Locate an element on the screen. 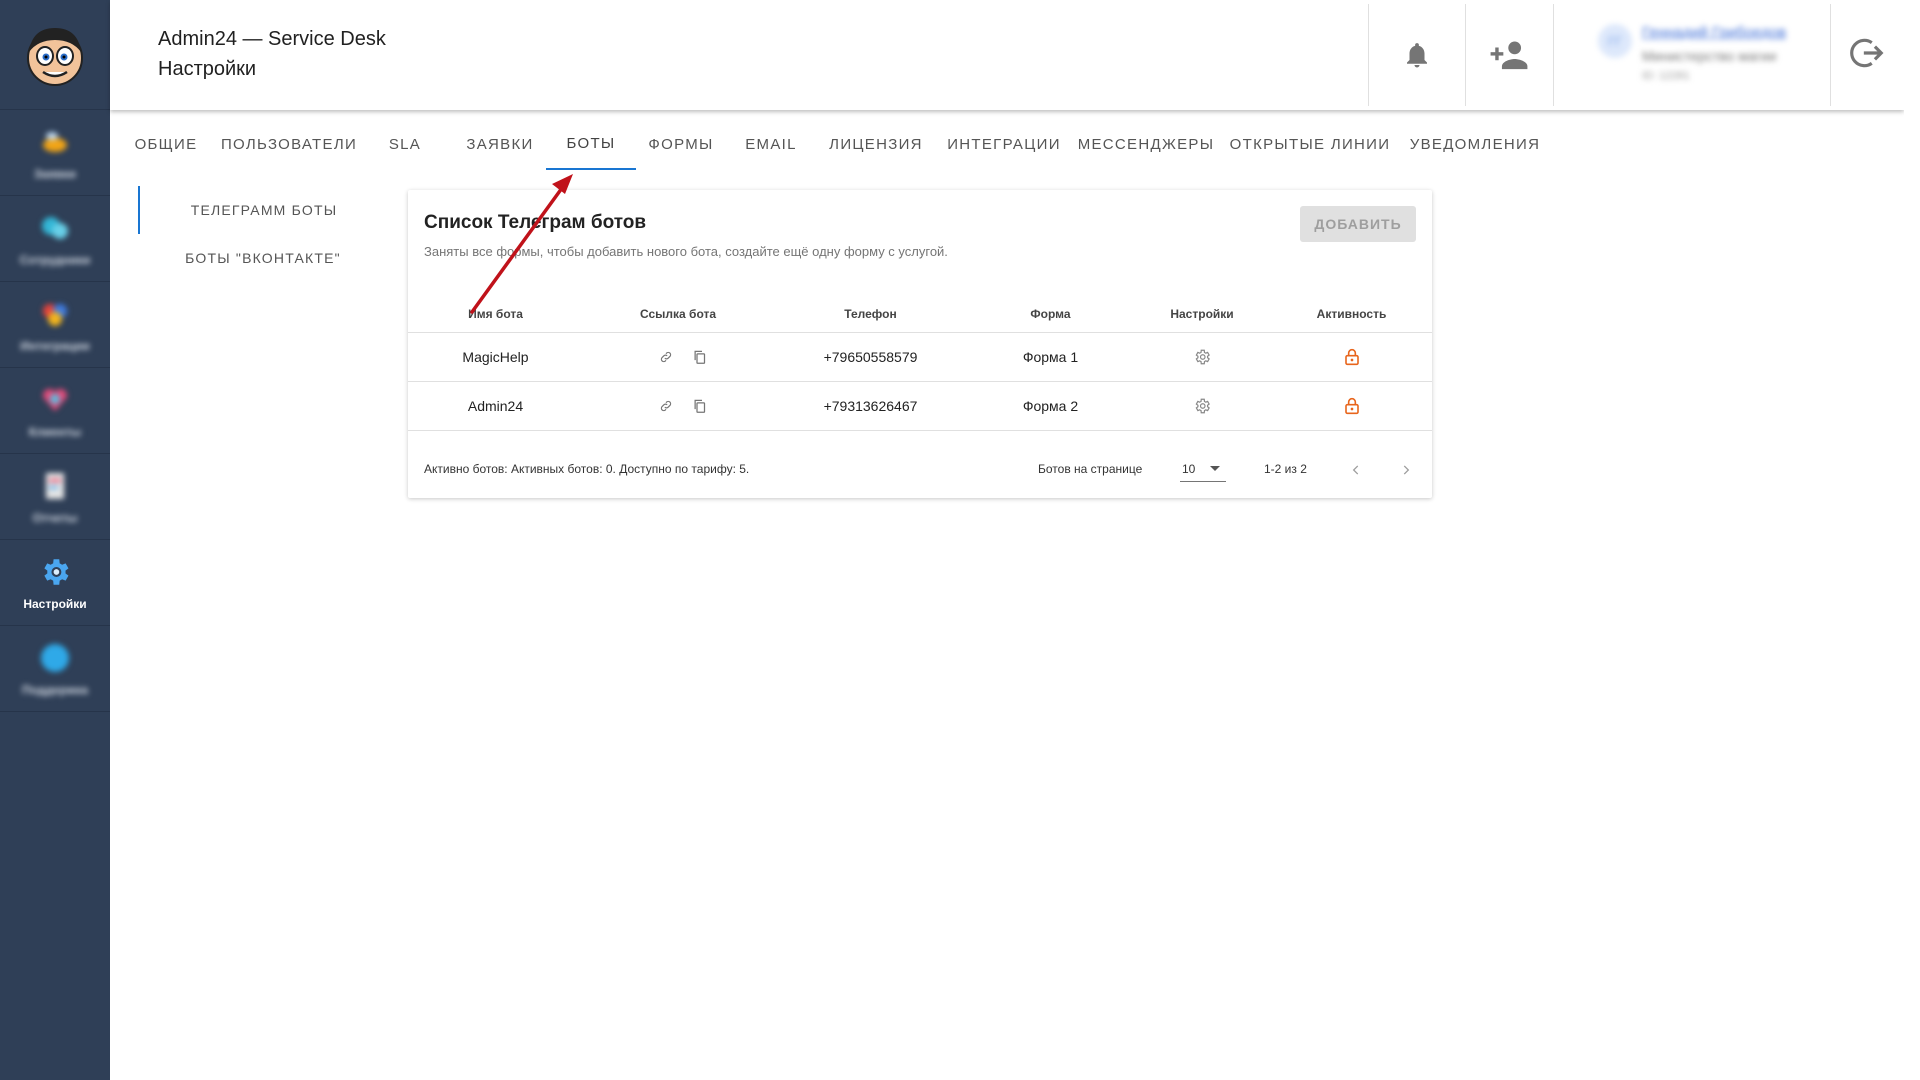 The height and width of the screenshot is (1080, 1920). prev-page-button is located at coordinates (1356, 470).